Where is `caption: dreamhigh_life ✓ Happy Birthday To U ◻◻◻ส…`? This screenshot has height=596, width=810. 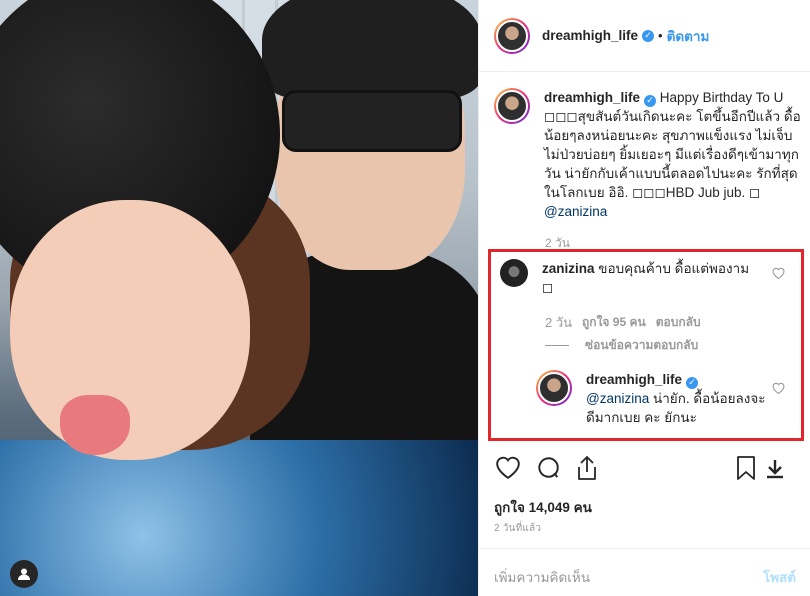
caption: dreamhigh_life ✓ Happy Birthday To U ◻◻◻ส… is located at coordinates (649, 154).